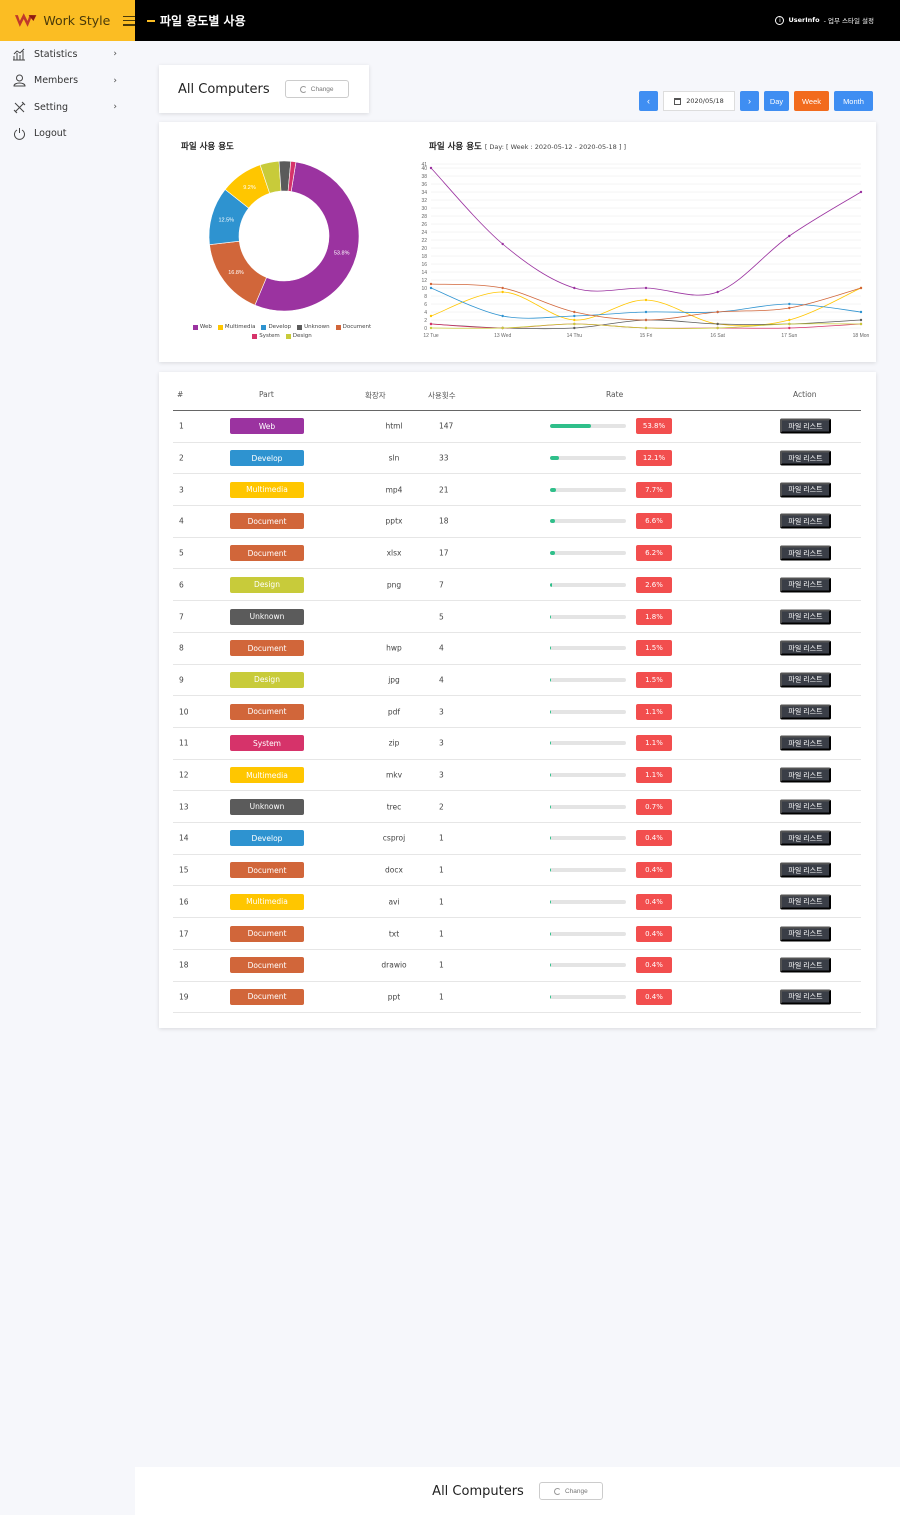  I want to click on sidebar-item-members: Members ›, so click(67, 81).